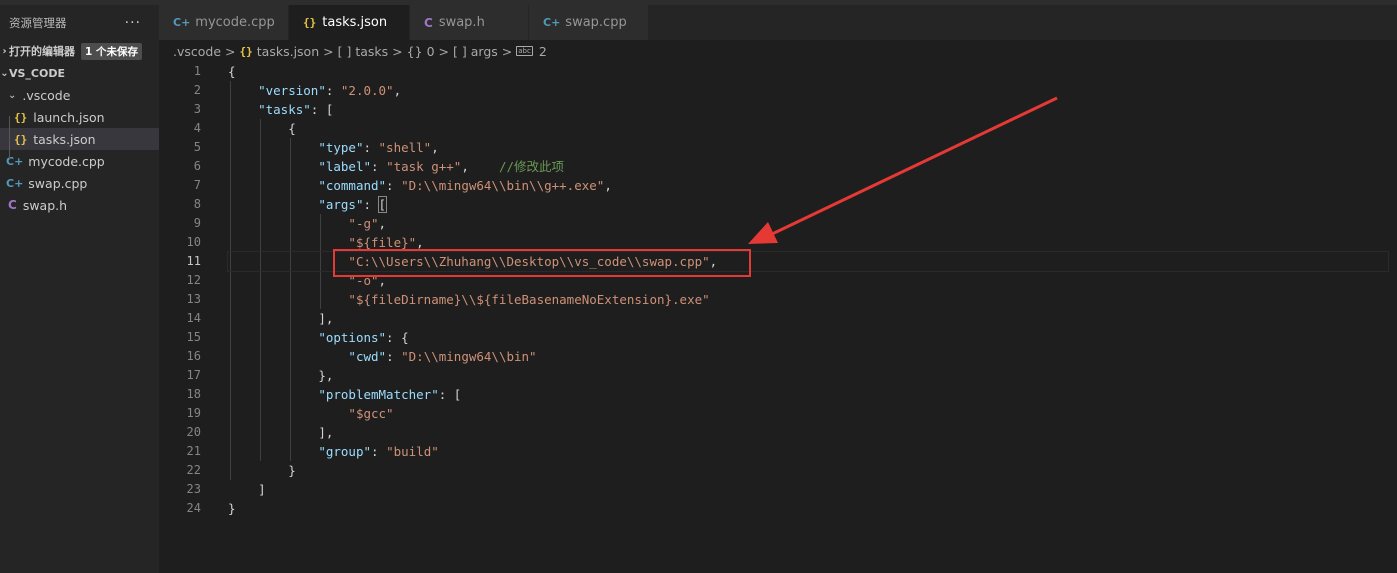 This screenshot has width=1397, height=573. What do you see at coordinates (79, 73) in the screenshot?
I see `workspace-section: ⌄ VS_CODE` at bounding box center [79, 73].